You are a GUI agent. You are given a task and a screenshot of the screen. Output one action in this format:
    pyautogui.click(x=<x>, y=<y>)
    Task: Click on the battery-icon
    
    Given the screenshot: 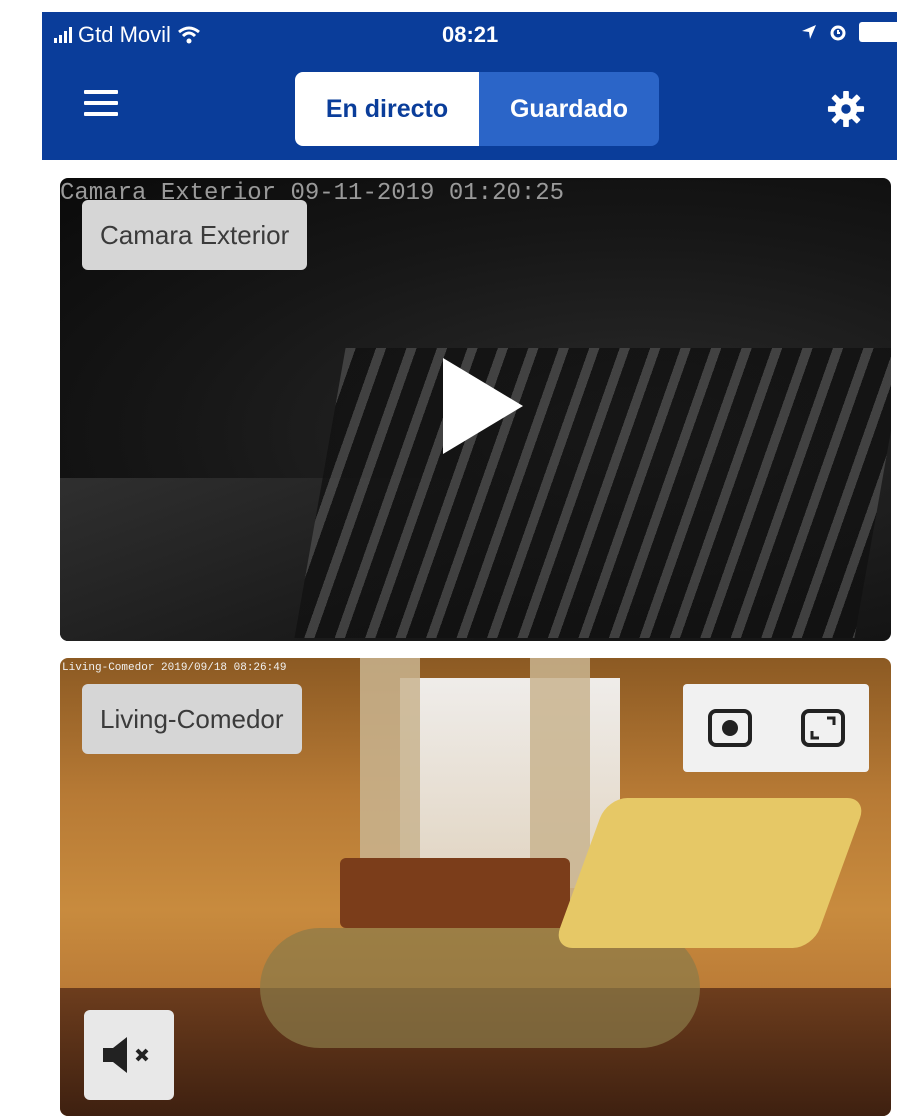 What is the action you would take?
    pyautogui.click(x=878, y=32)
    